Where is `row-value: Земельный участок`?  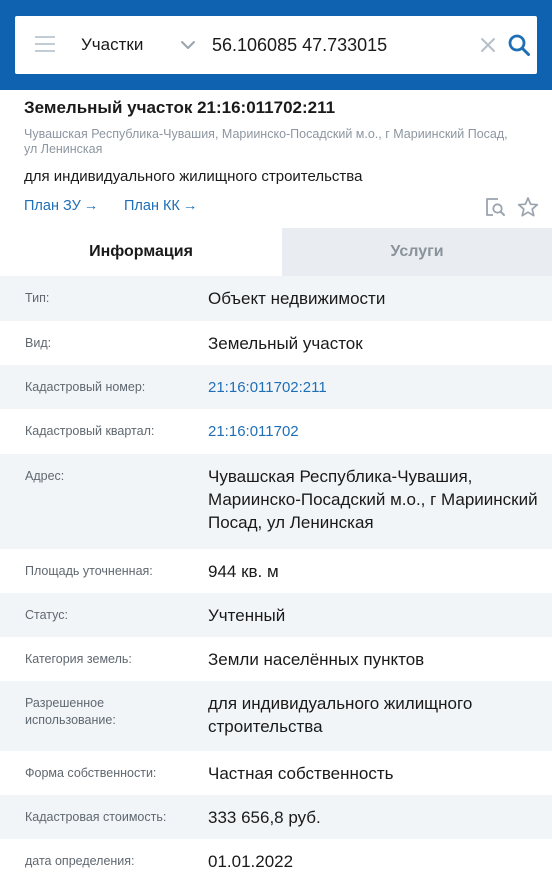
row-value: Земельный участок is located at coordinates (285, 343).